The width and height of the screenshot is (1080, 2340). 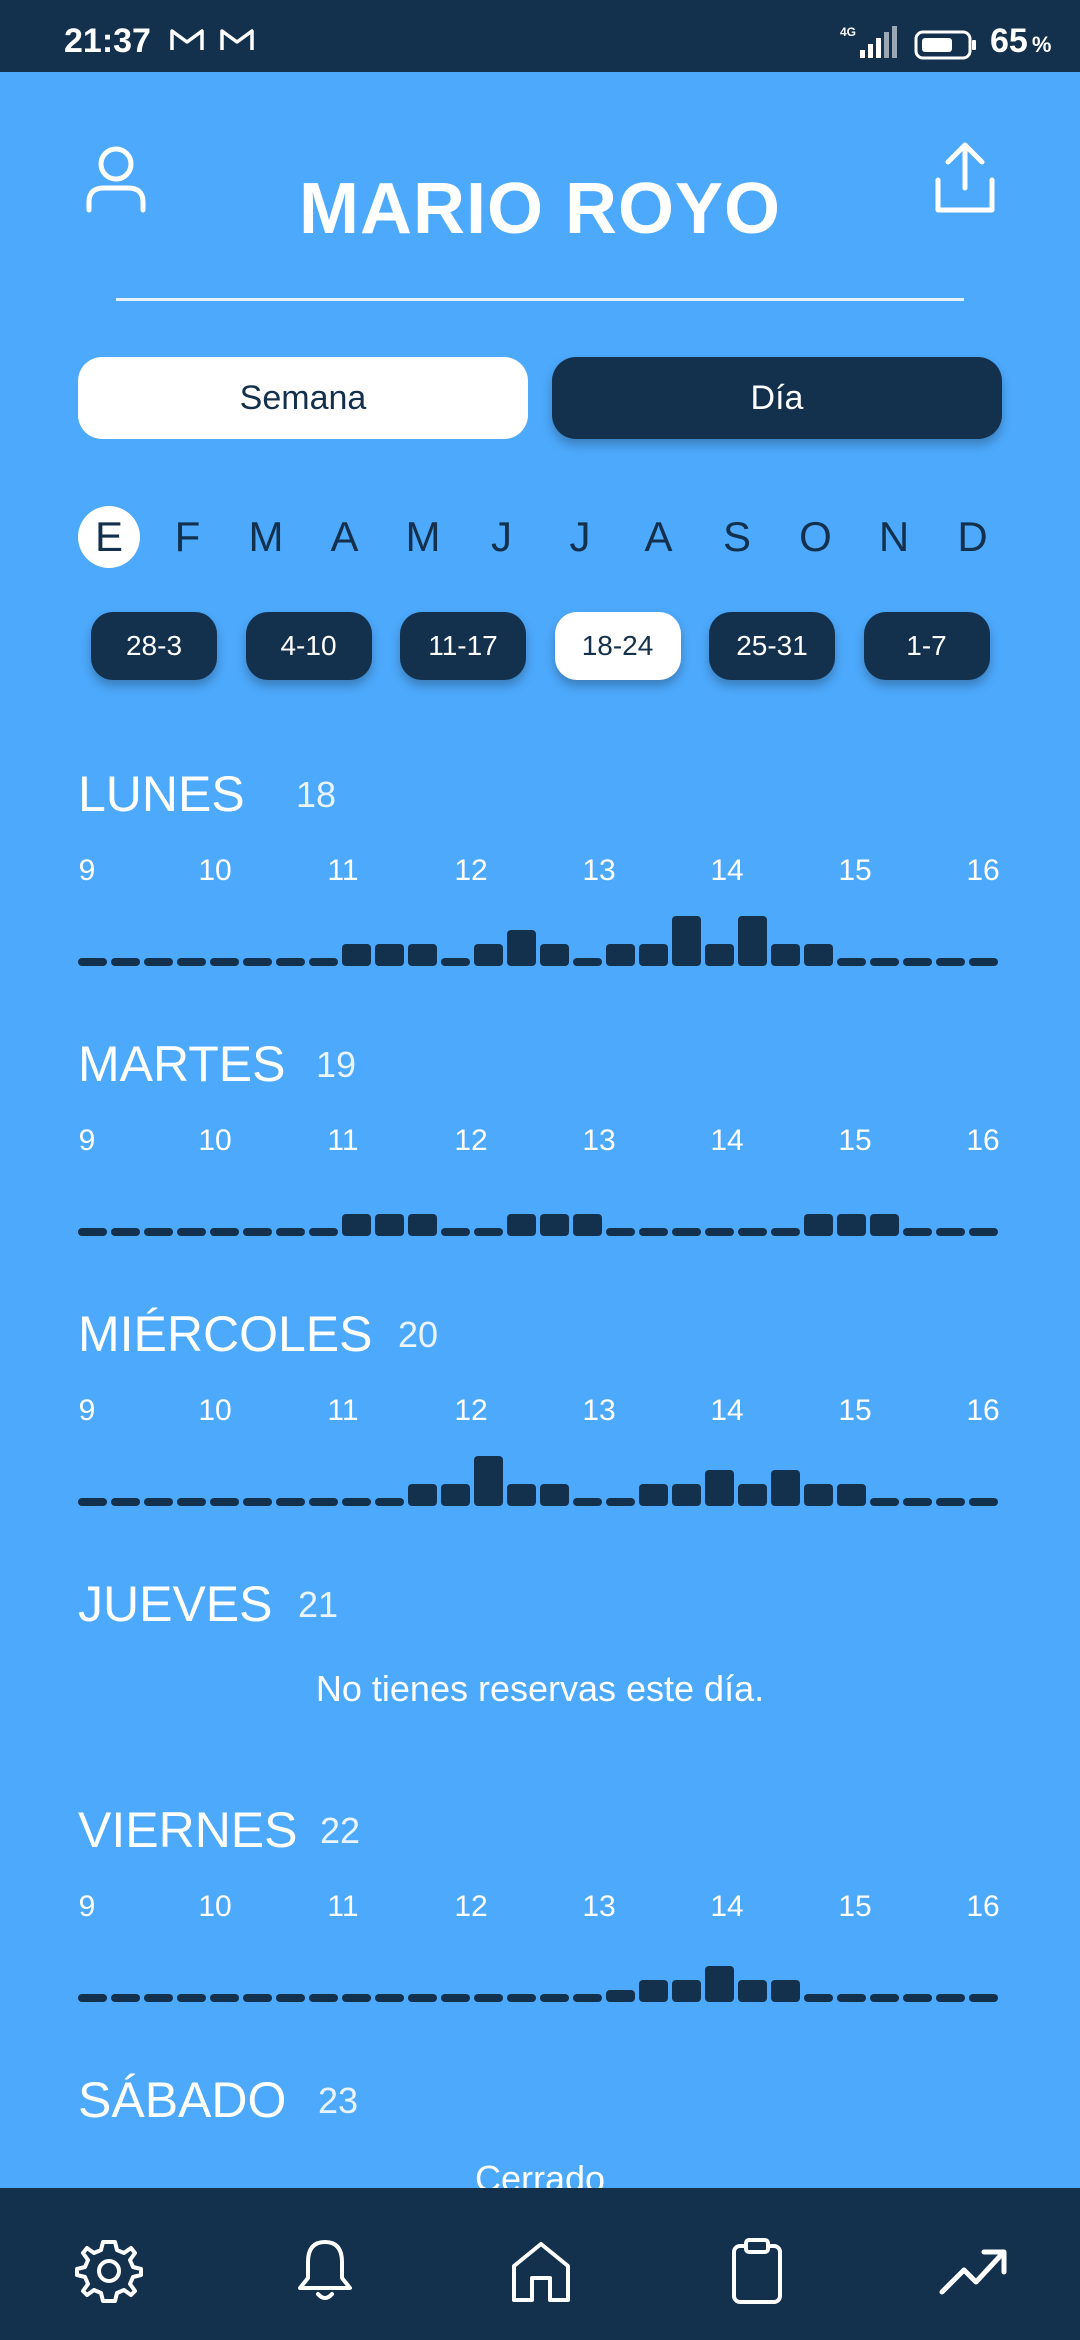 What do you see at coordinates (777, 398) in the screenshot?
I see `day-view-button: Día` at bounding box center [777, 398].